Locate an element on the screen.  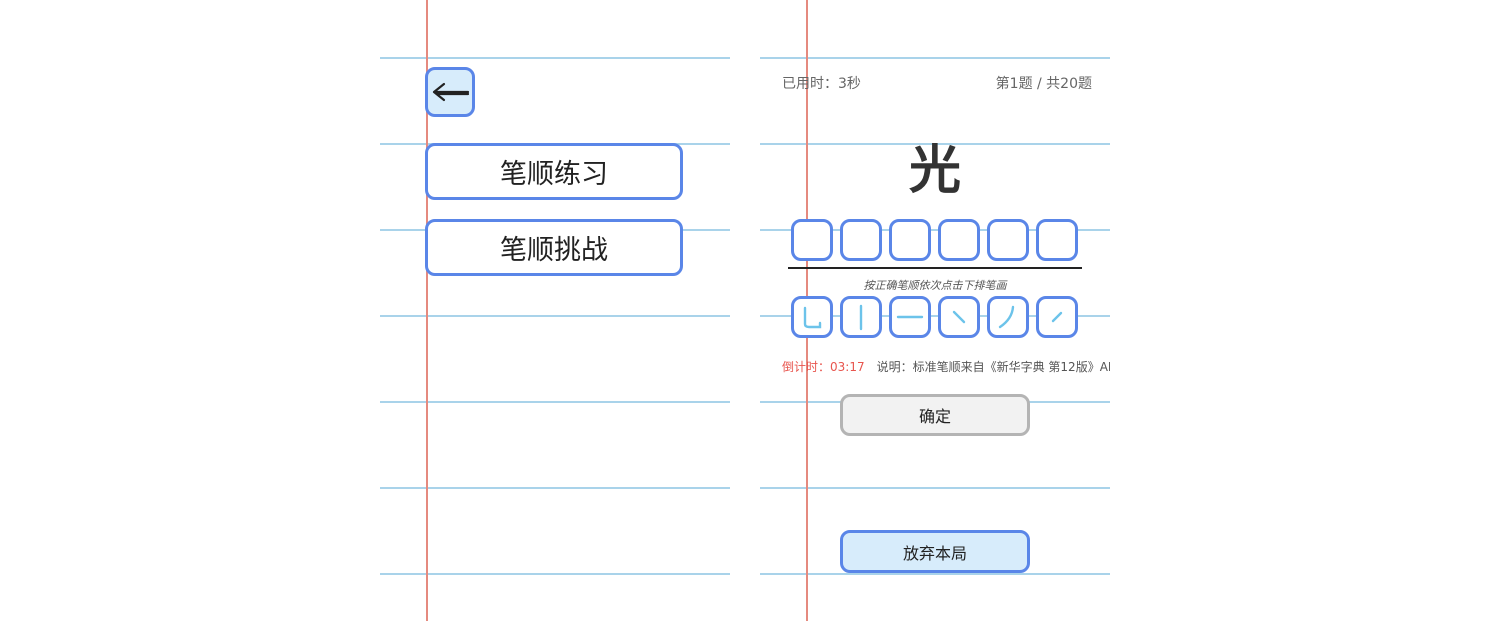
stroke-option-horizontal is located at coordinates (910, 317).